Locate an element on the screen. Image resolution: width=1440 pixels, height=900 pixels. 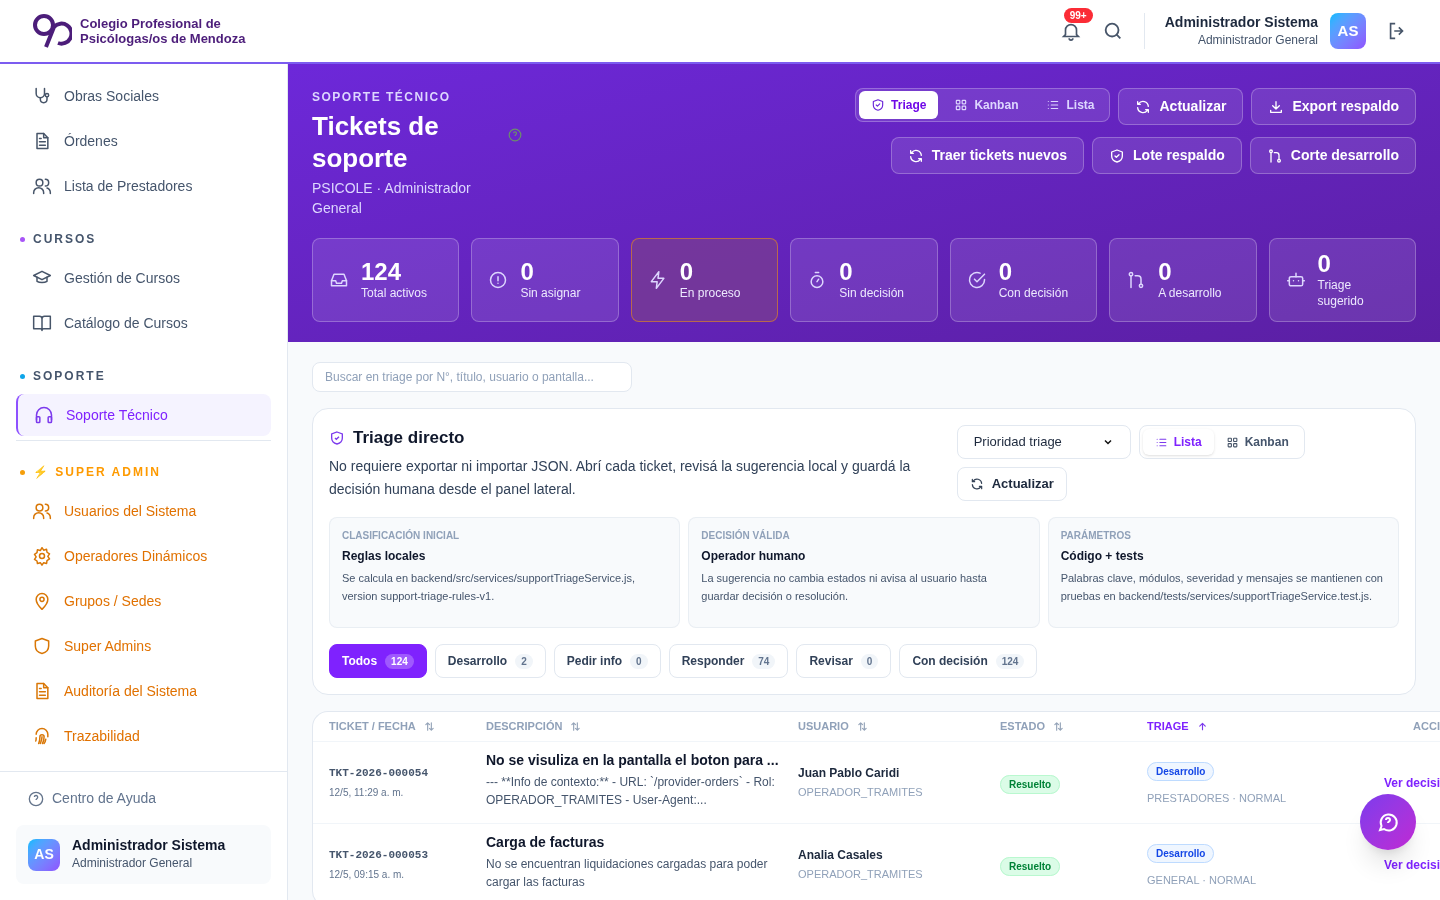
user-name: Analia Casales is located at coordinates (841, 856).